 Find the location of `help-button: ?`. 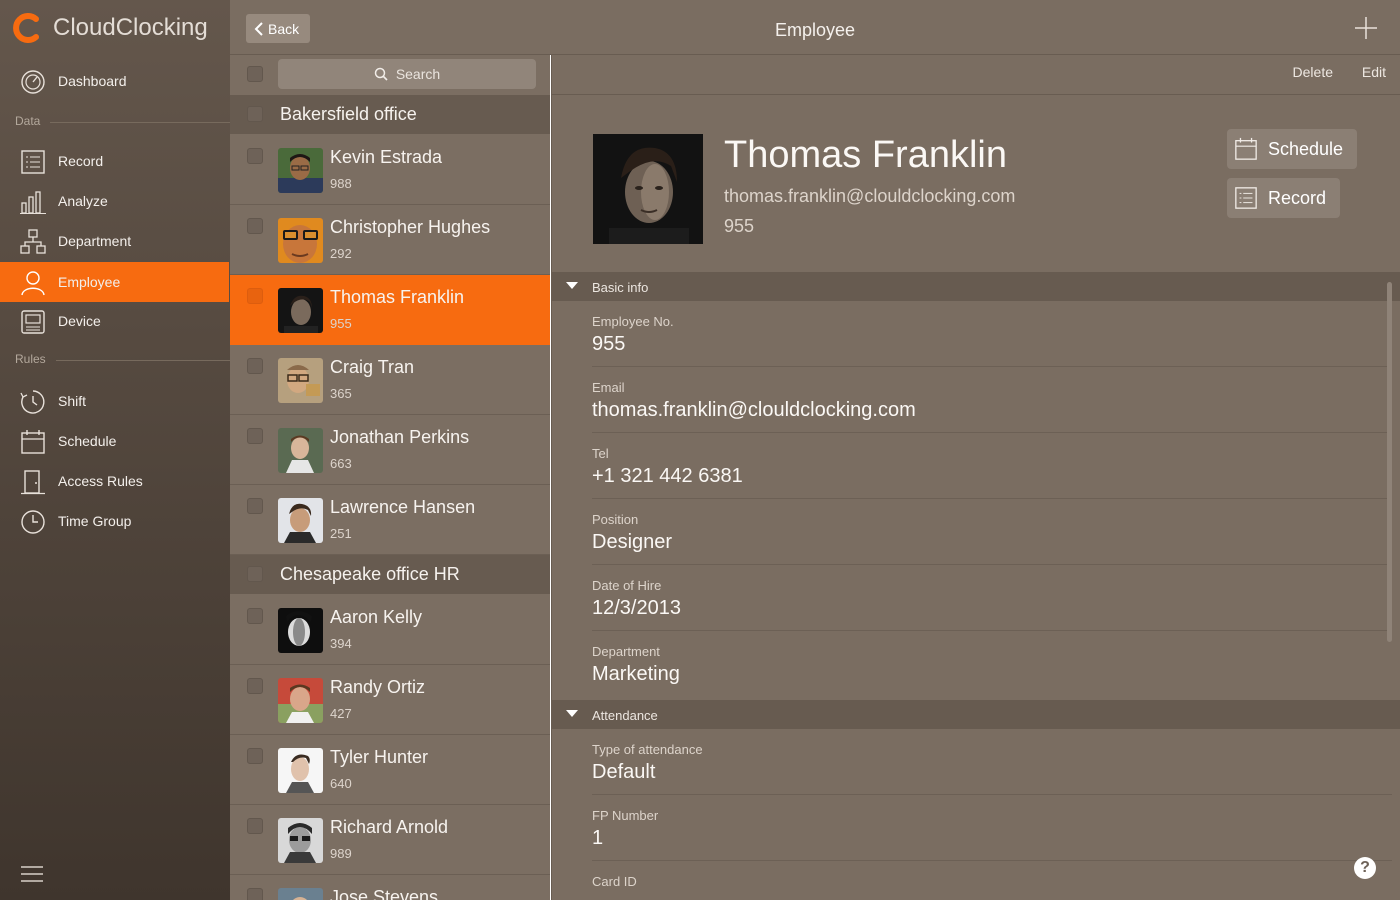

help-button: ? is located at coordinates (1365, 868).